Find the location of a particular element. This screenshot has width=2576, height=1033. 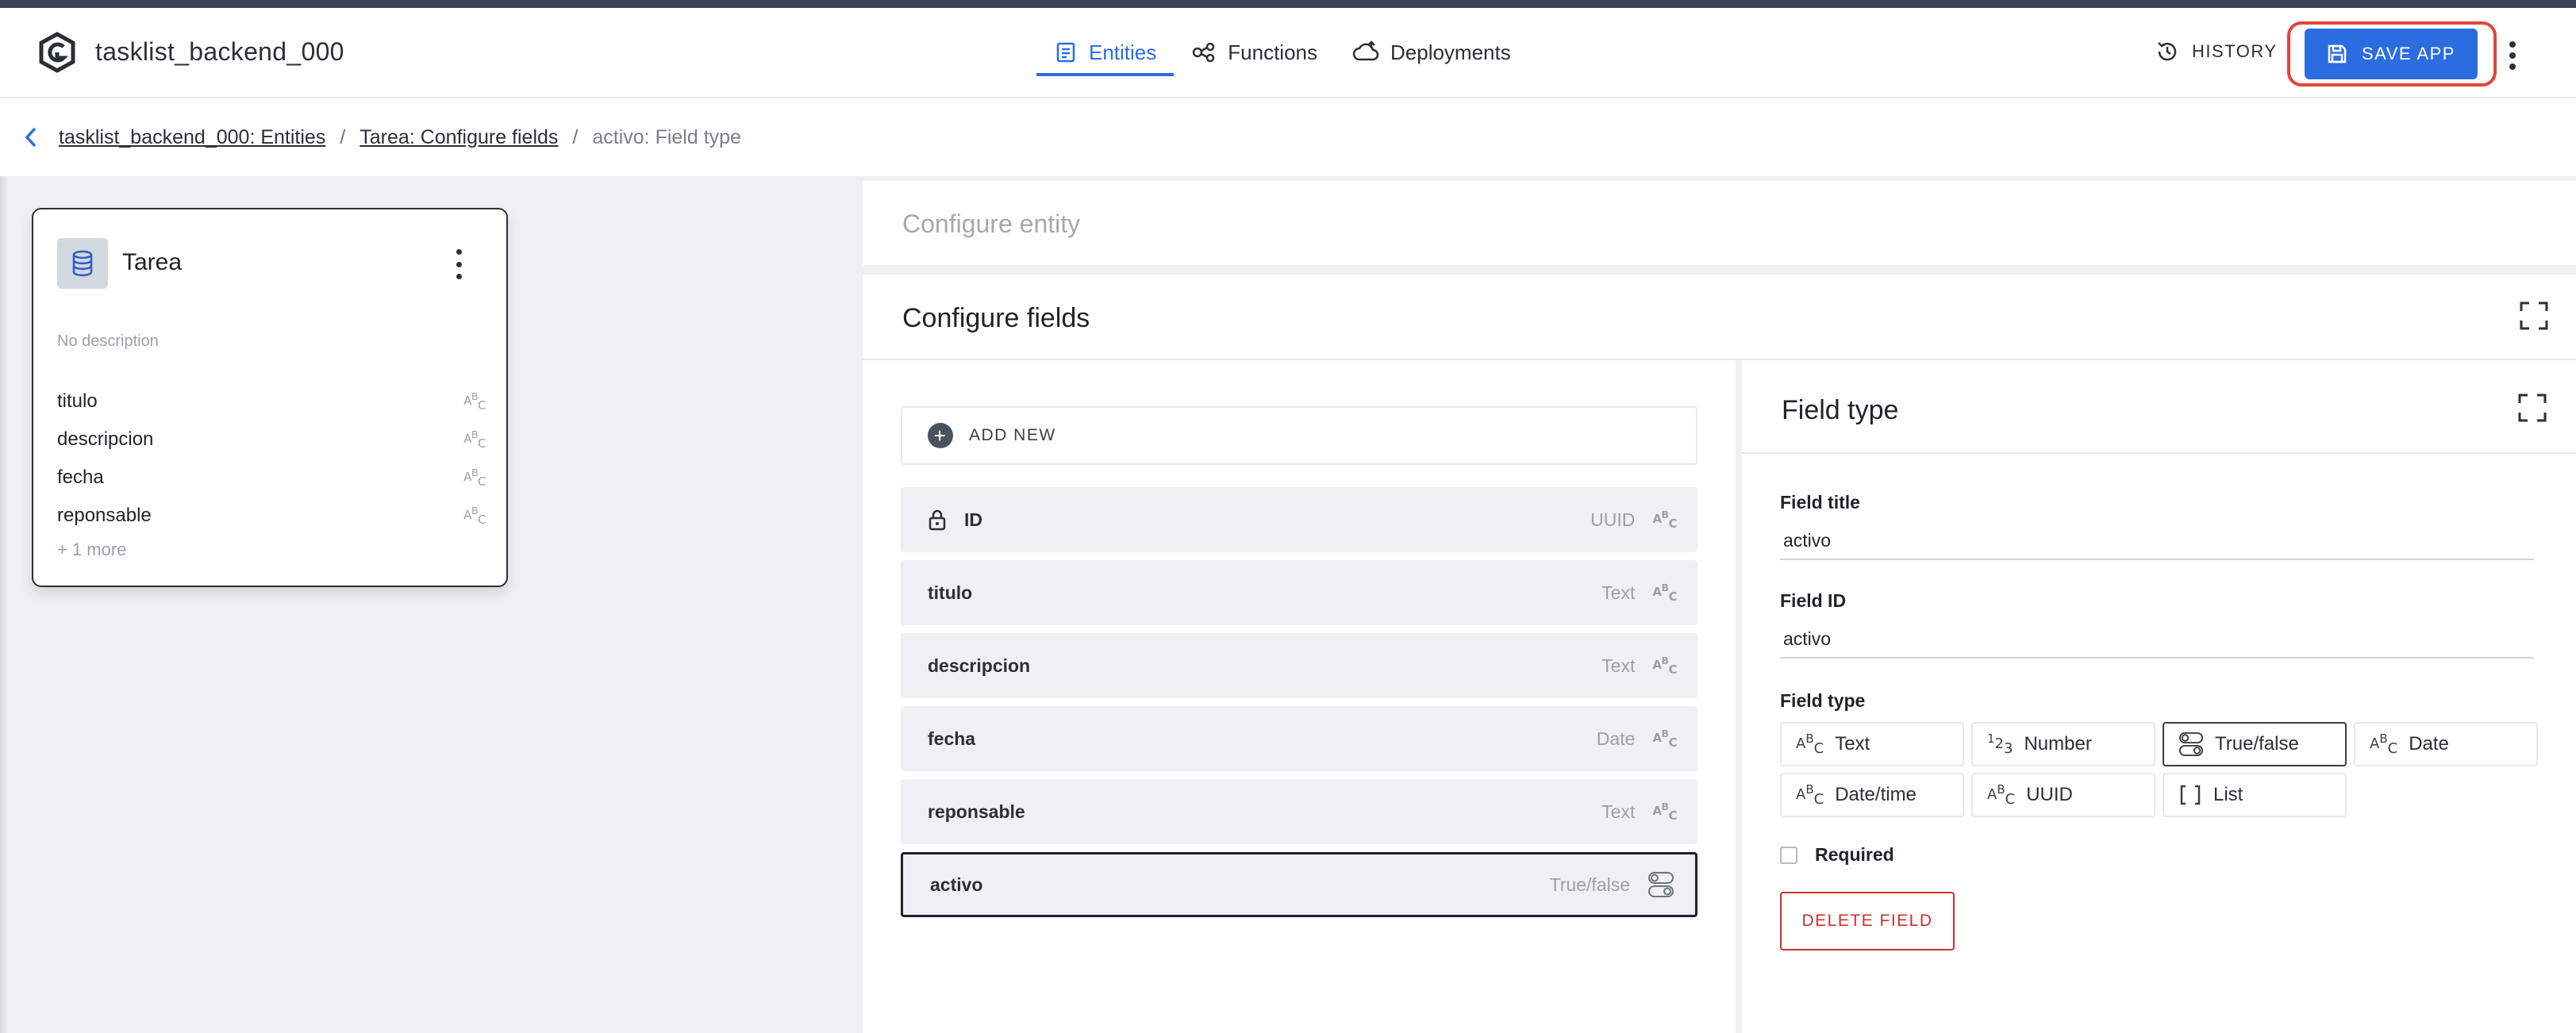

field-id-input: activo is located at coordinates (2157, 640).